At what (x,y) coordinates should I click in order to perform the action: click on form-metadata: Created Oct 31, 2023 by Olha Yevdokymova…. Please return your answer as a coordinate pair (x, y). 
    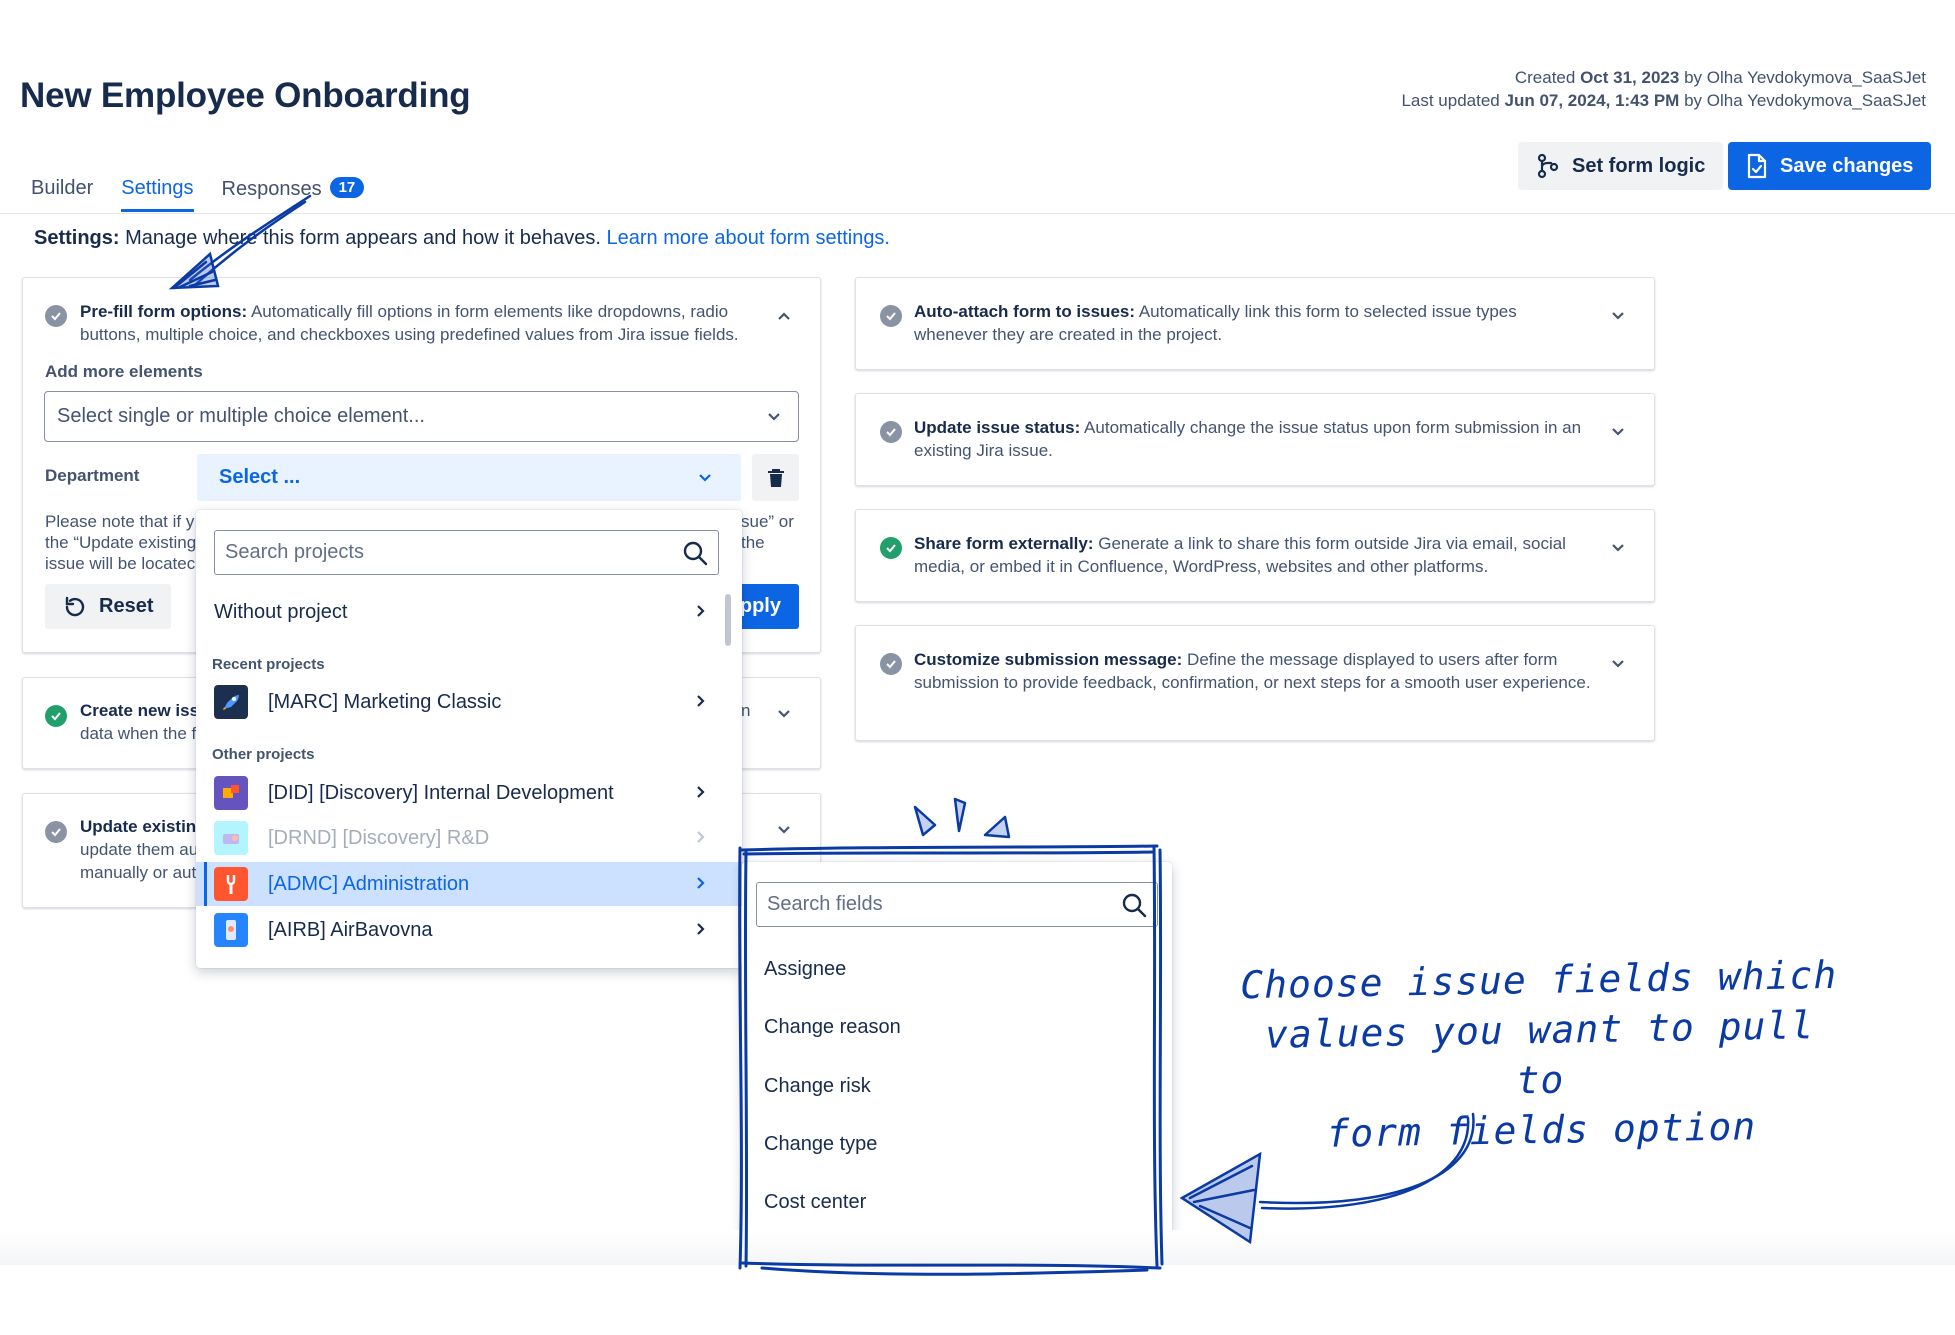
    Looking at the image, I should click on (1663, 89).